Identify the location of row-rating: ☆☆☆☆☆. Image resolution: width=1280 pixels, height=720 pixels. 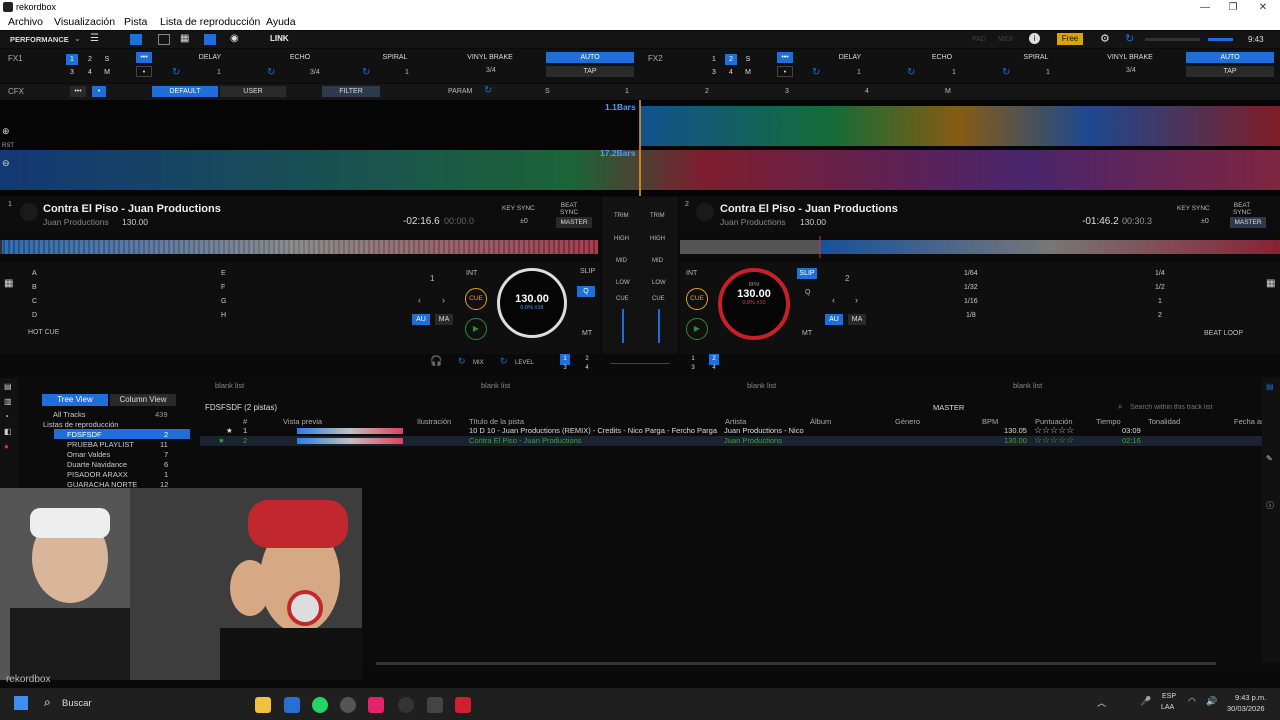
(1054, 440).